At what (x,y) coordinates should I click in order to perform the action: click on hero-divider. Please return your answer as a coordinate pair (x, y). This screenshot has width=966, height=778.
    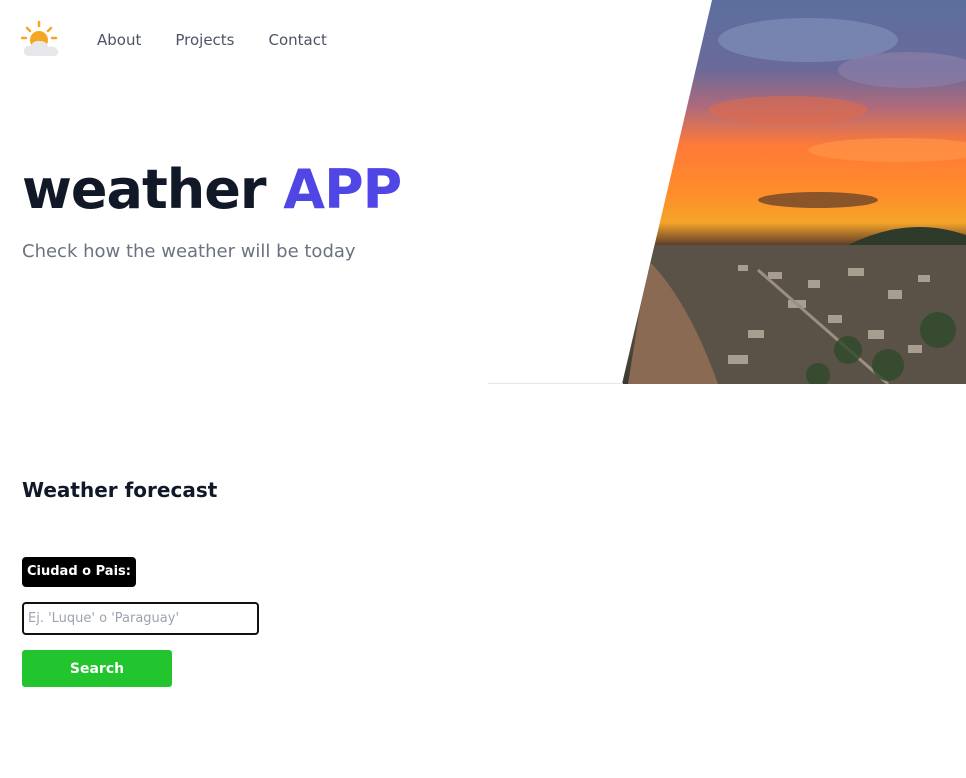
    Looking at the image, I should click on (555, 383).